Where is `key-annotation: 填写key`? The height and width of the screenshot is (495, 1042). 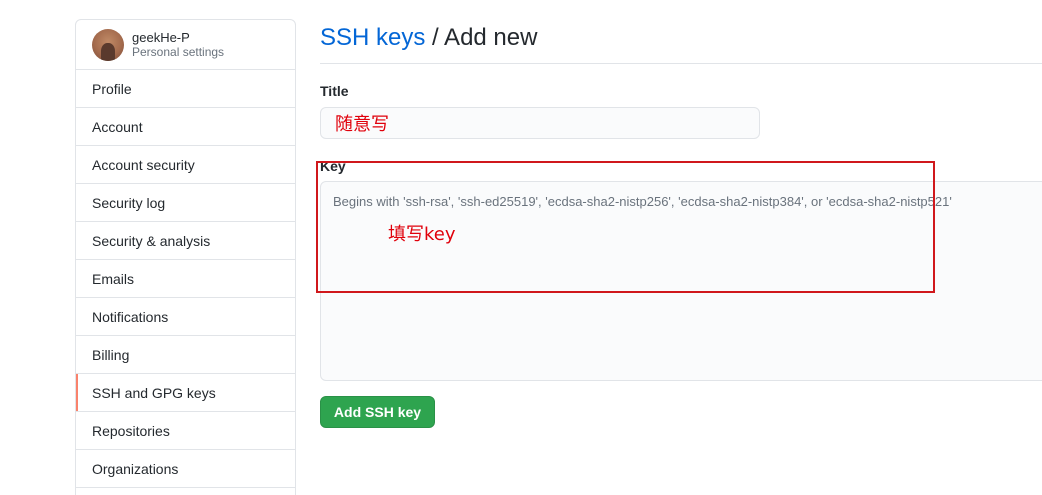 key-annotation: 填写key is located at coordinates (422, 234).